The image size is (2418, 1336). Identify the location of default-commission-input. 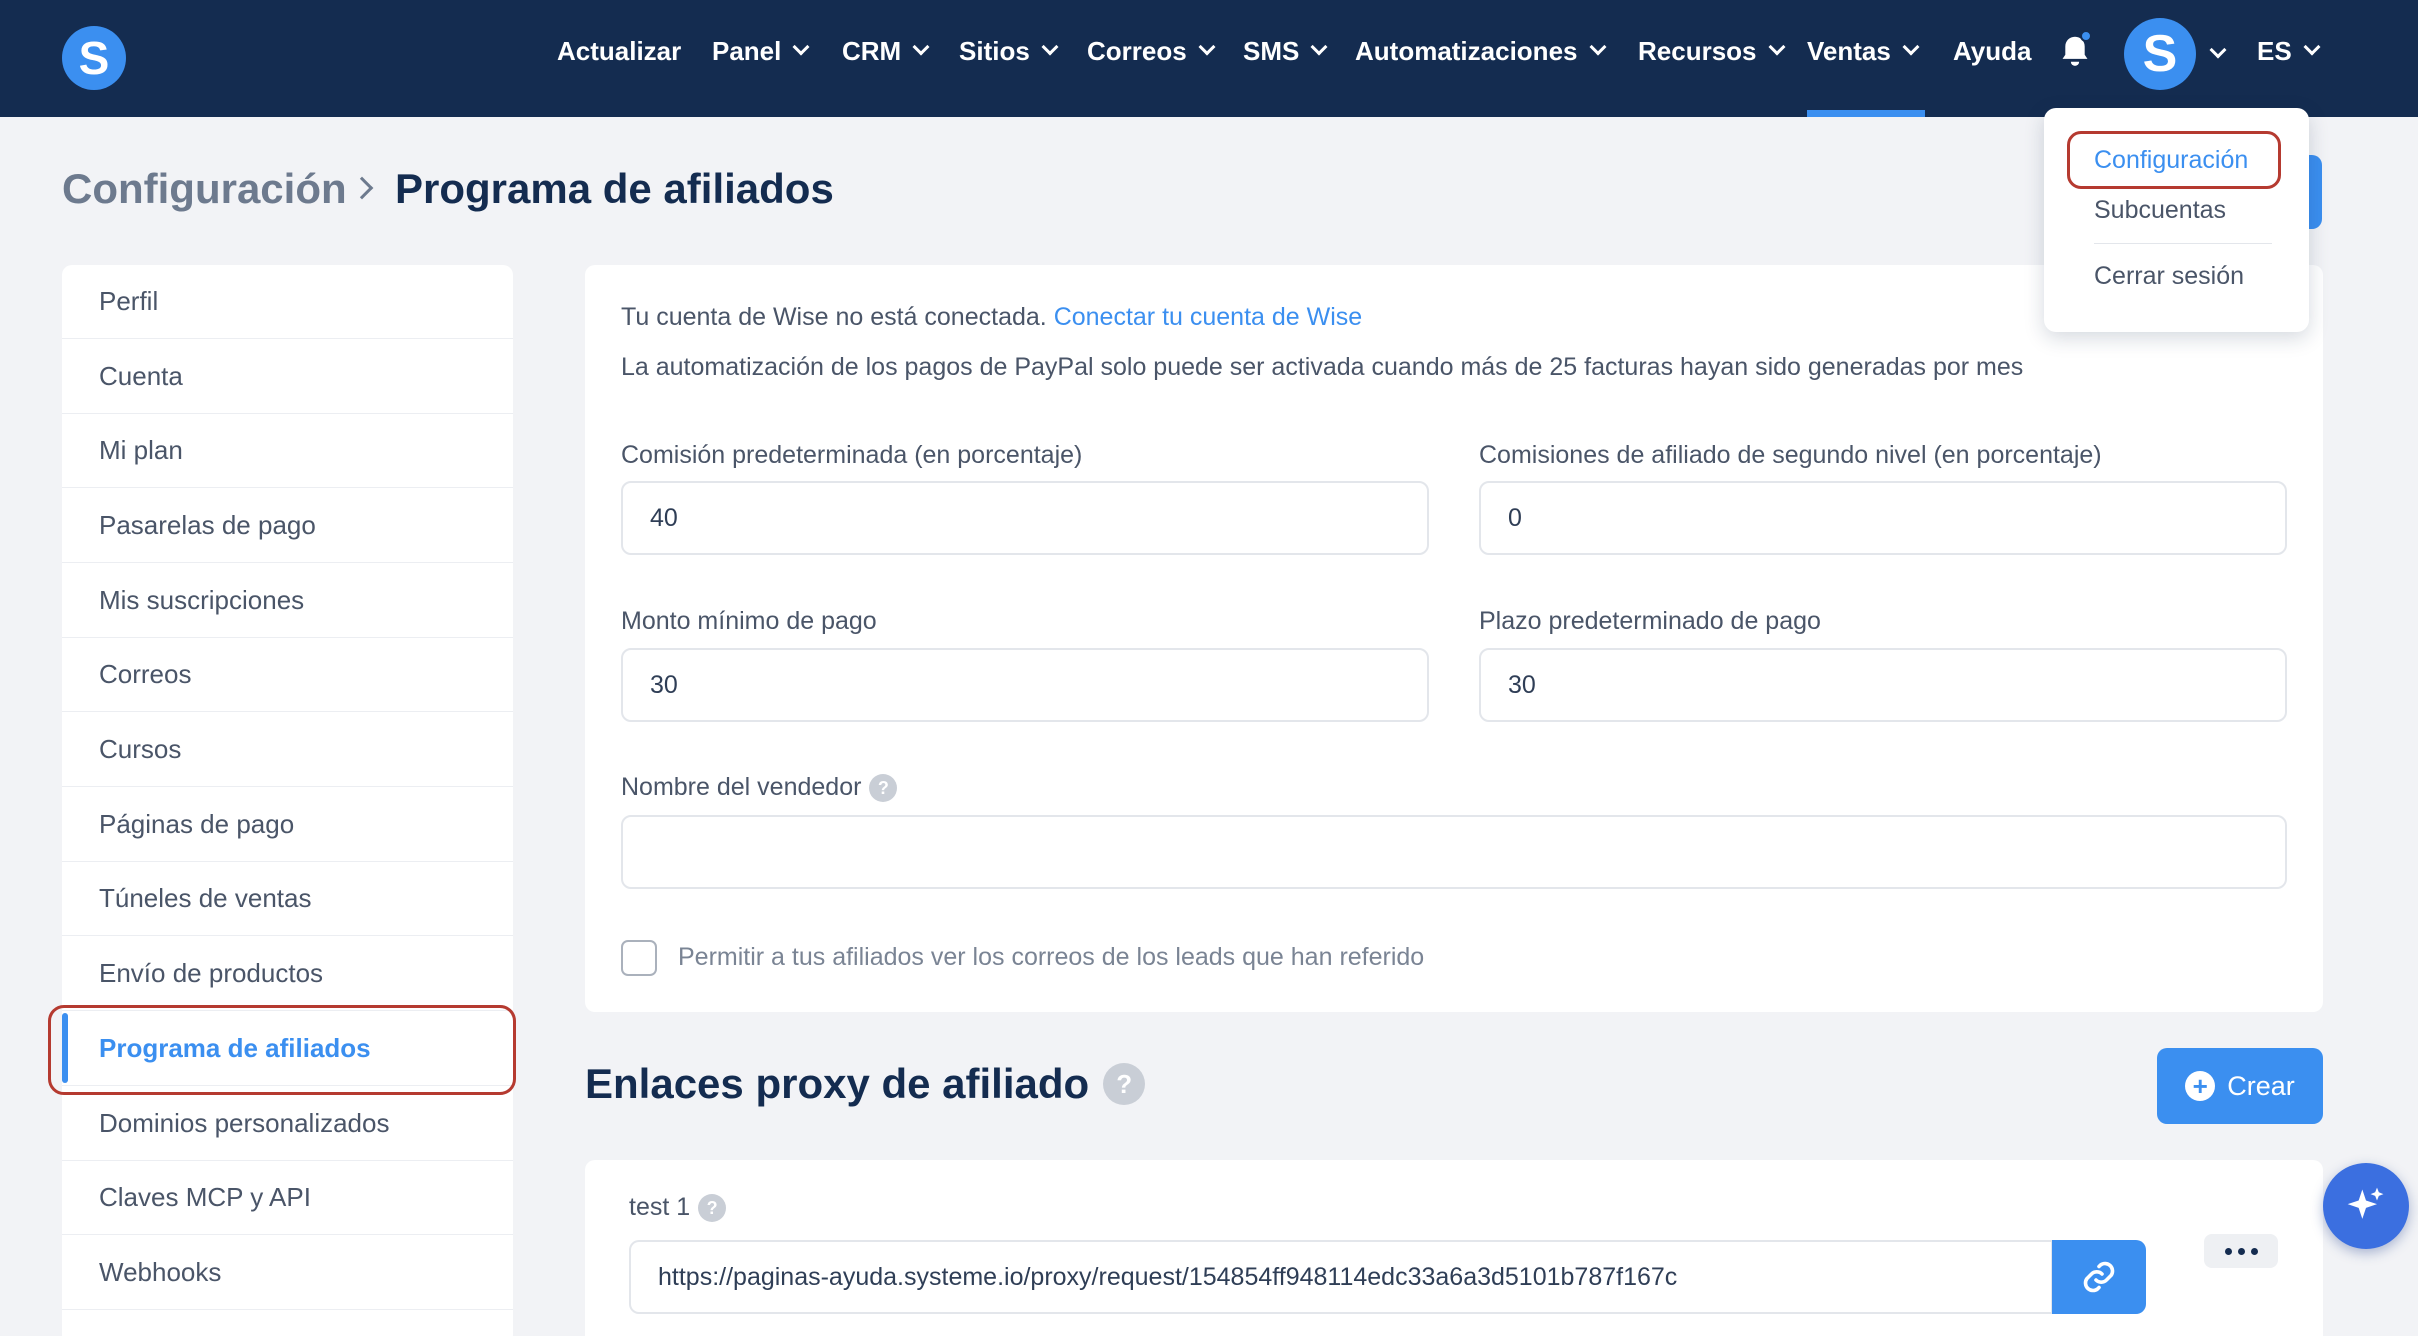
(1025, 518).